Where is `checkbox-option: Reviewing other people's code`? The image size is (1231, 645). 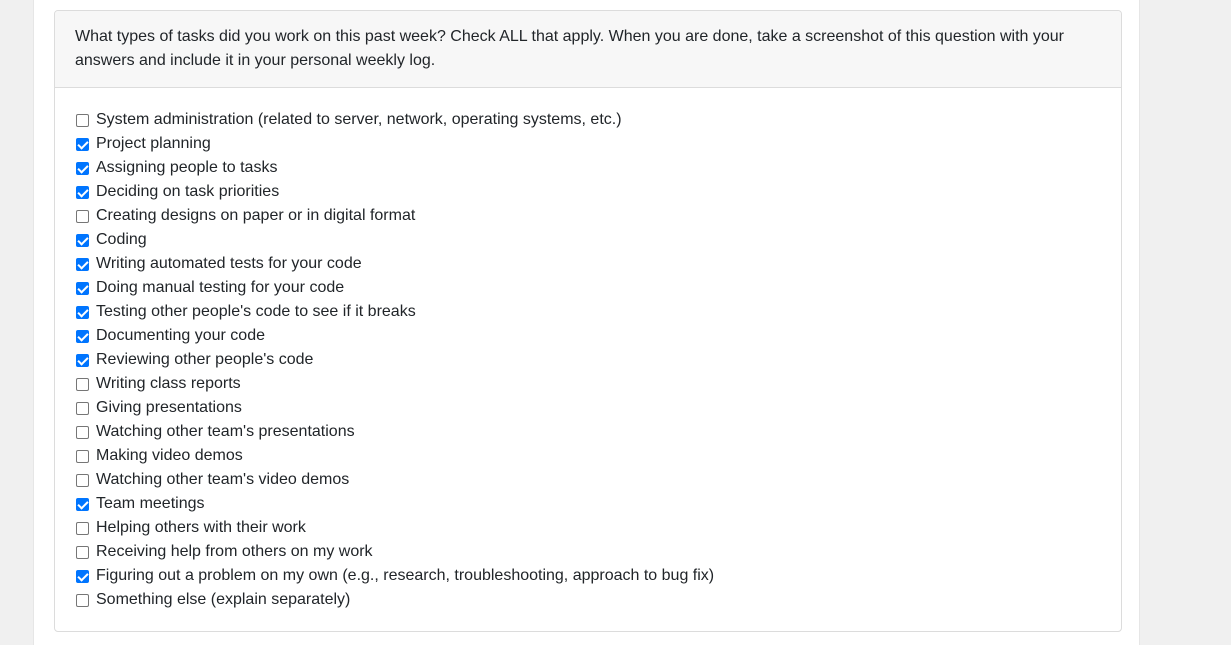
checkbox-option: Reviewing other people's code is located at coordinates (588, 360).